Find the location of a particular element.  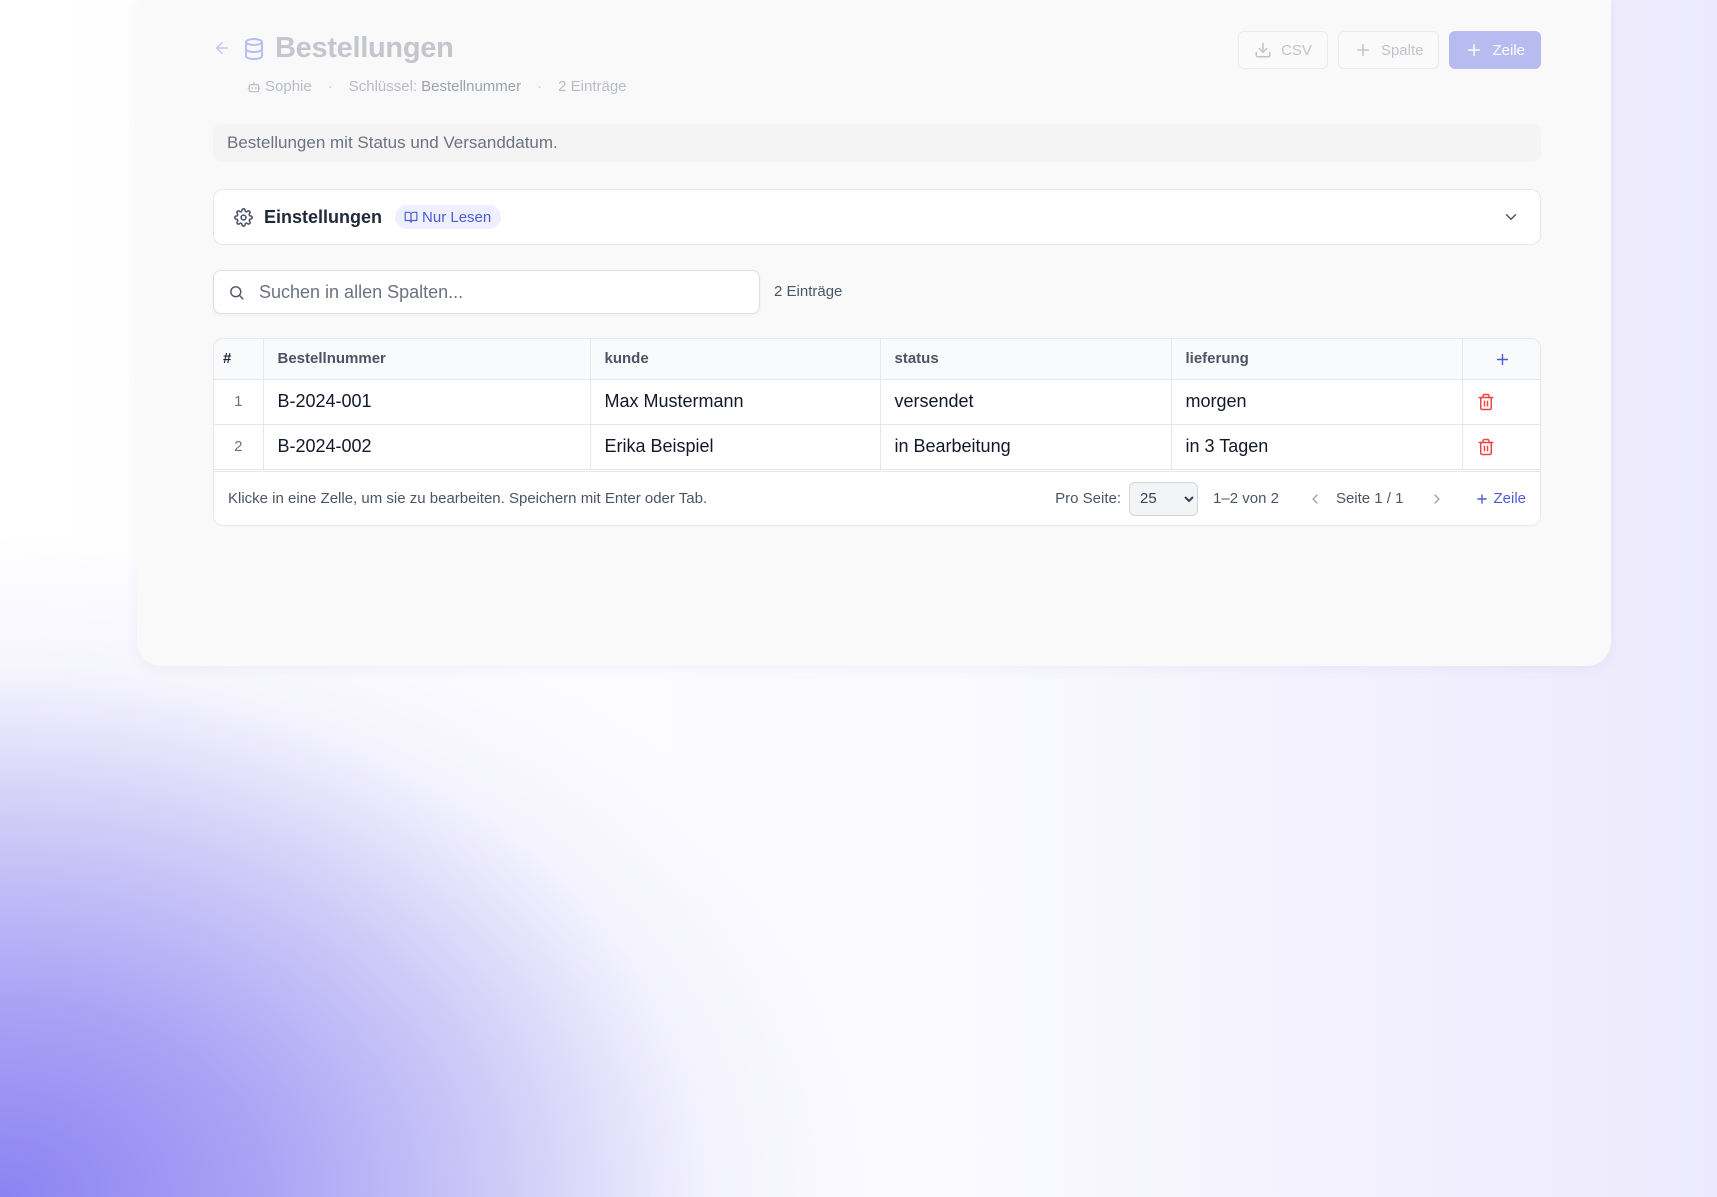

owner-name: Sophie is located at coordinates (288, 86).